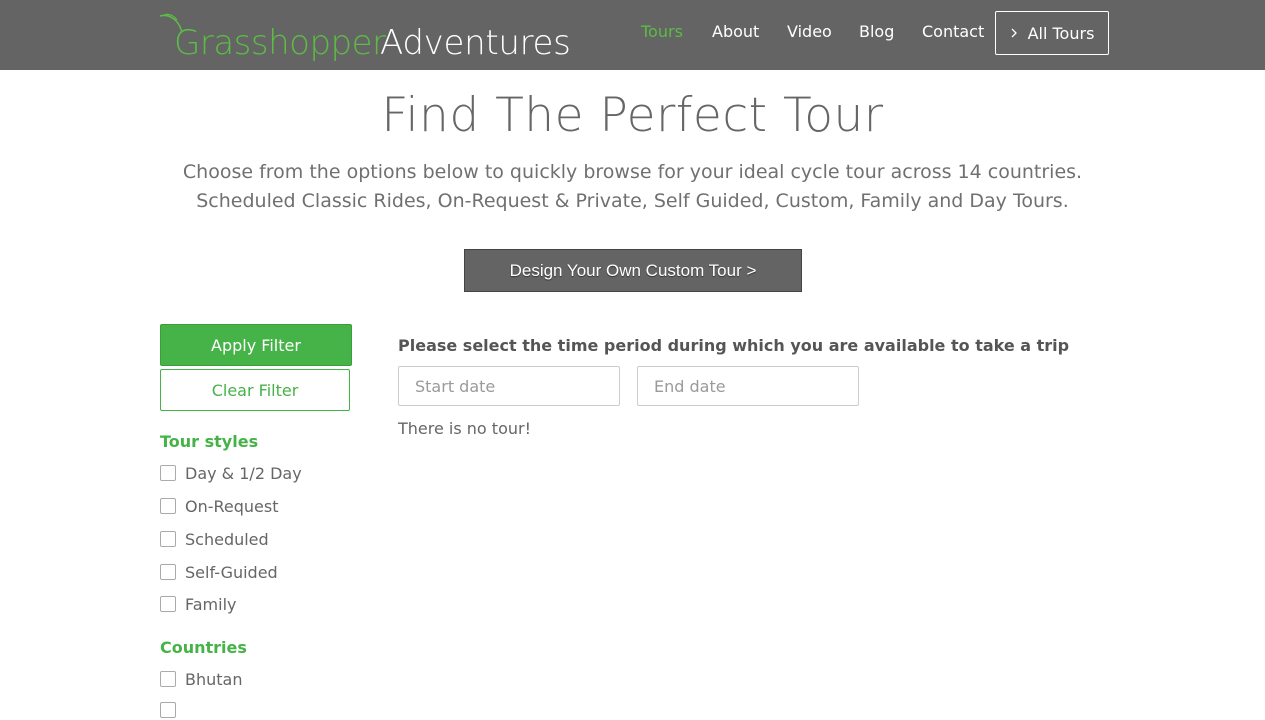 The image size is (1265, 720). Describe the element at coordinates (168, 506) in the screenshot. I see `on-request-checkbox` at that location.